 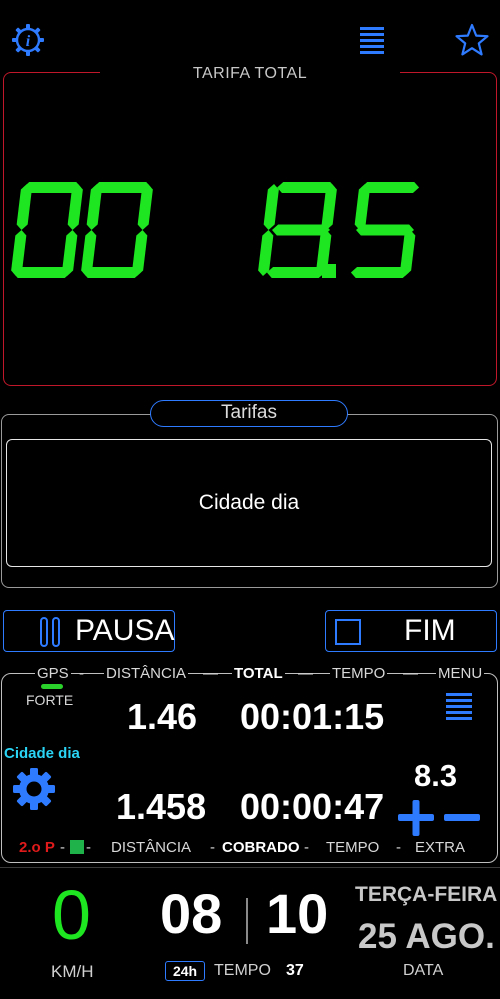 I want to click on pause-button: PAUSA, so click(x=89, y=631).